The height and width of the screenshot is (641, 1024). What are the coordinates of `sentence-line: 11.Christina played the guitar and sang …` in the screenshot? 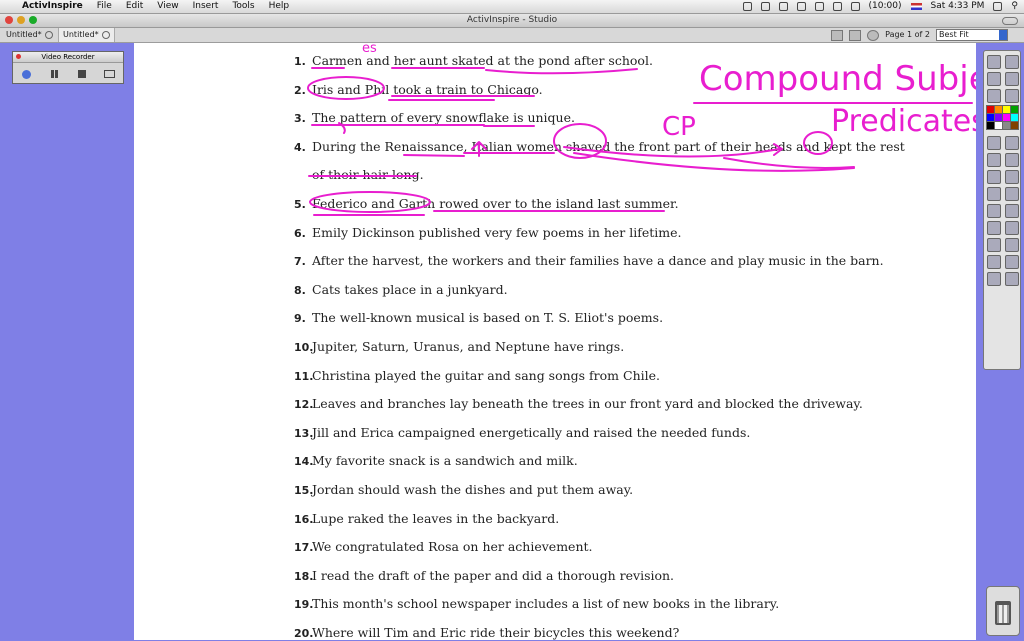 It's located at (477, 376).